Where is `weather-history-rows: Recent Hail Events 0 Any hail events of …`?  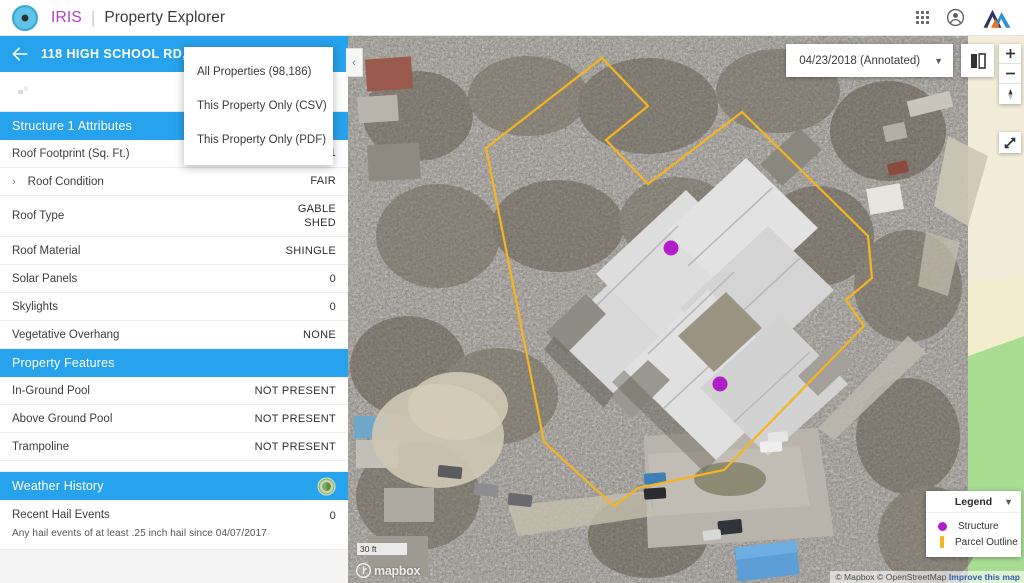
weather-history-rows: Recent Hail Events 0 Any hail events of … is located at coordinates (174, 525).